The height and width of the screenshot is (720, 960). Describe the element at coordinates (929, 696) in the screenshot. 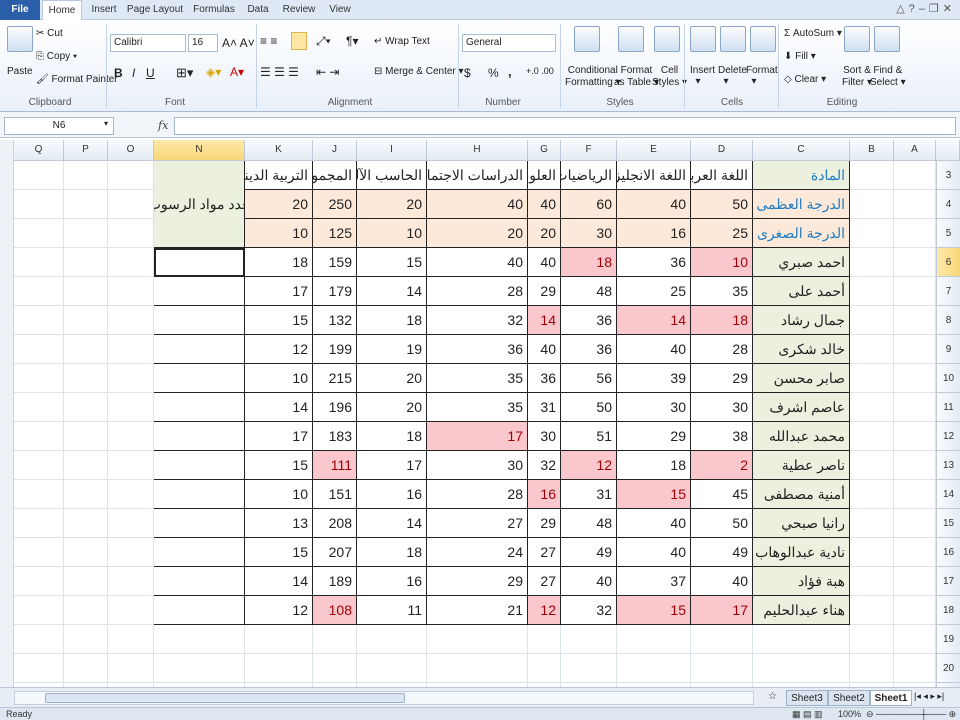

I see `sheet-nav-icon: |◂ ◂ ▸ ▸|` at that location.